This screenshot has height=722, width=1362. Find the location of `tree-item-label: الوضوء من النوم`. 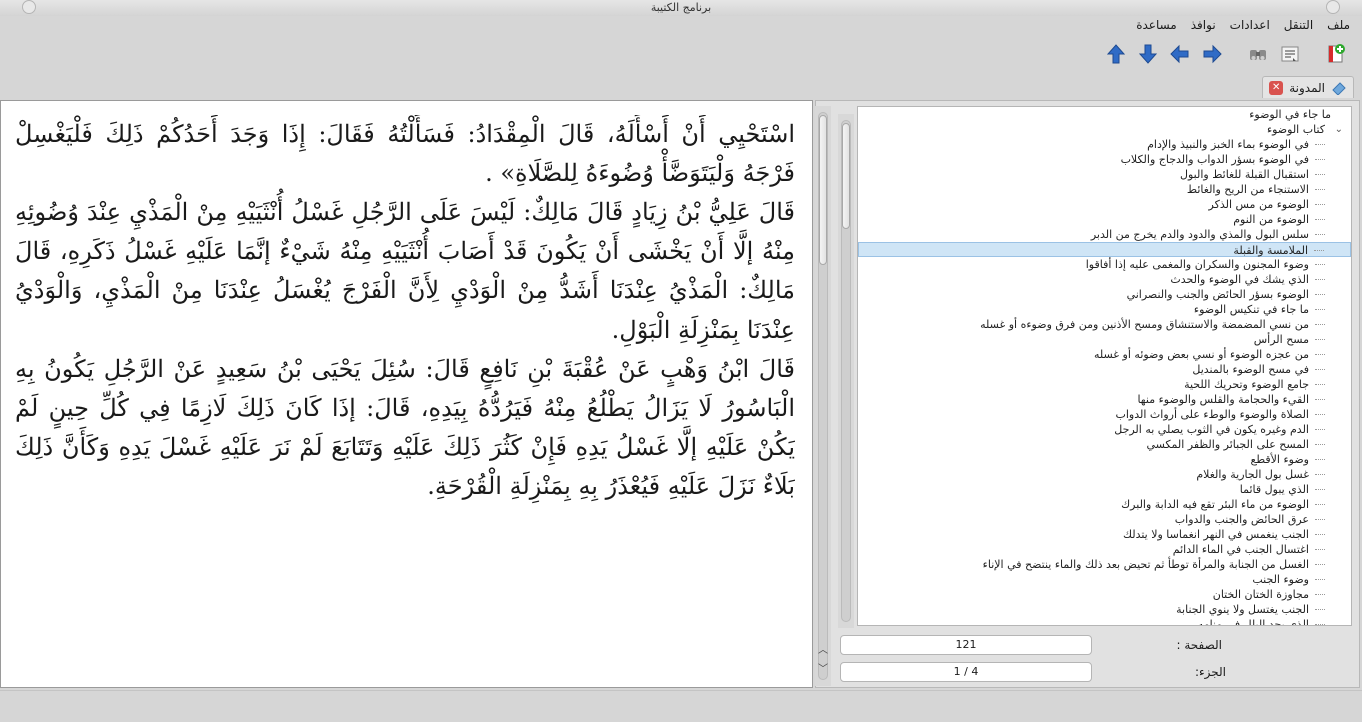

tree-item-label: الوضوء من النوم is located at coordinates (1271, 219).